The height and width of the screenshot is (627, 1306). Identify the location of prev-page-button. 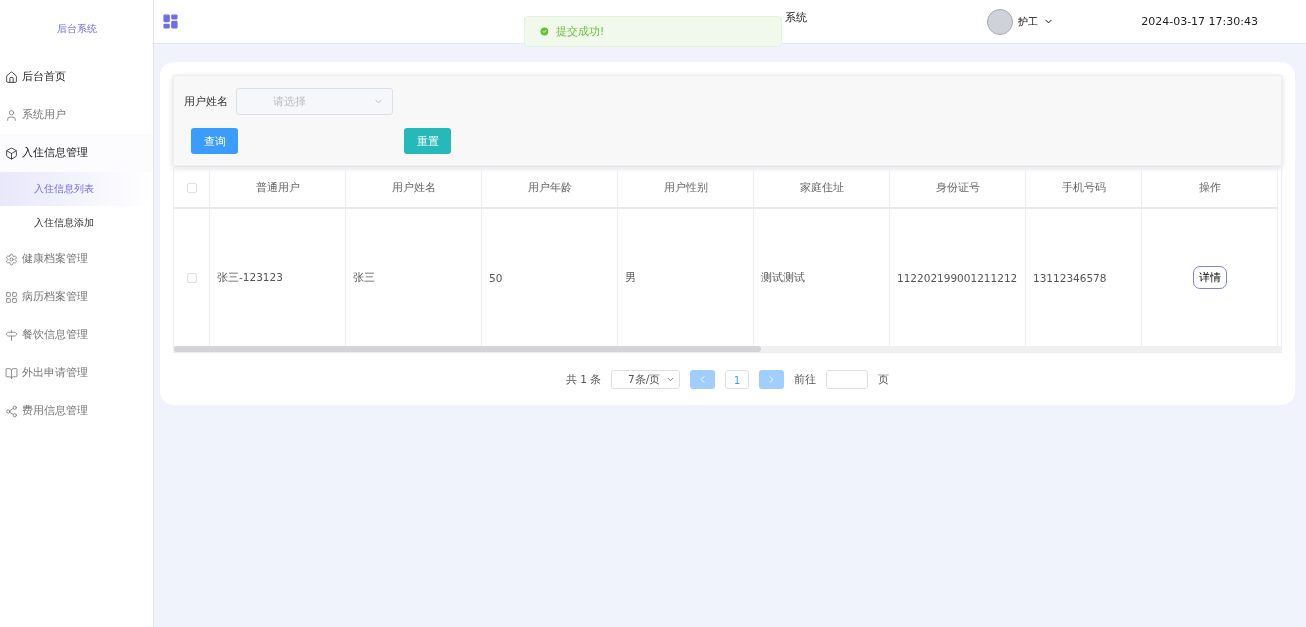
(703, 379).